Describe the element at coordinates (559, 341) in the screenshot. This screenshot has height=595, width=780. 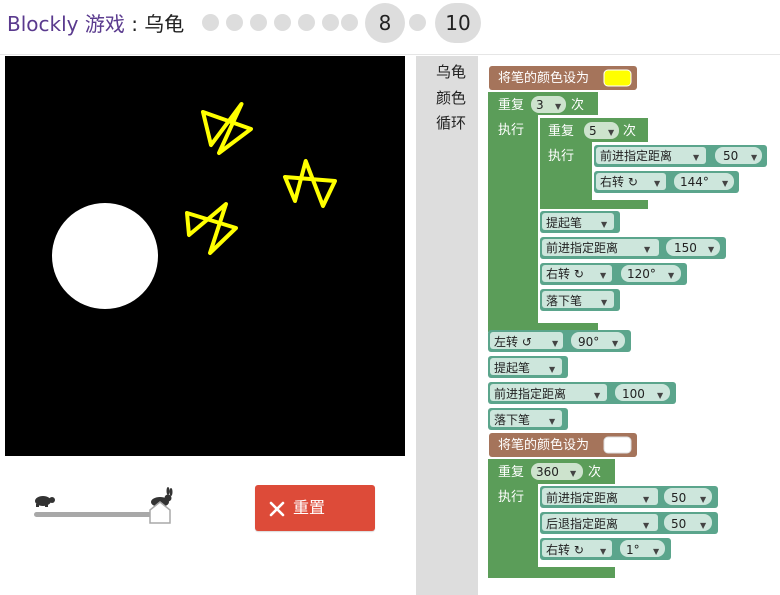
I see `turn-left-block: 左转 ↺ ▼ 90° ▼` at that location.